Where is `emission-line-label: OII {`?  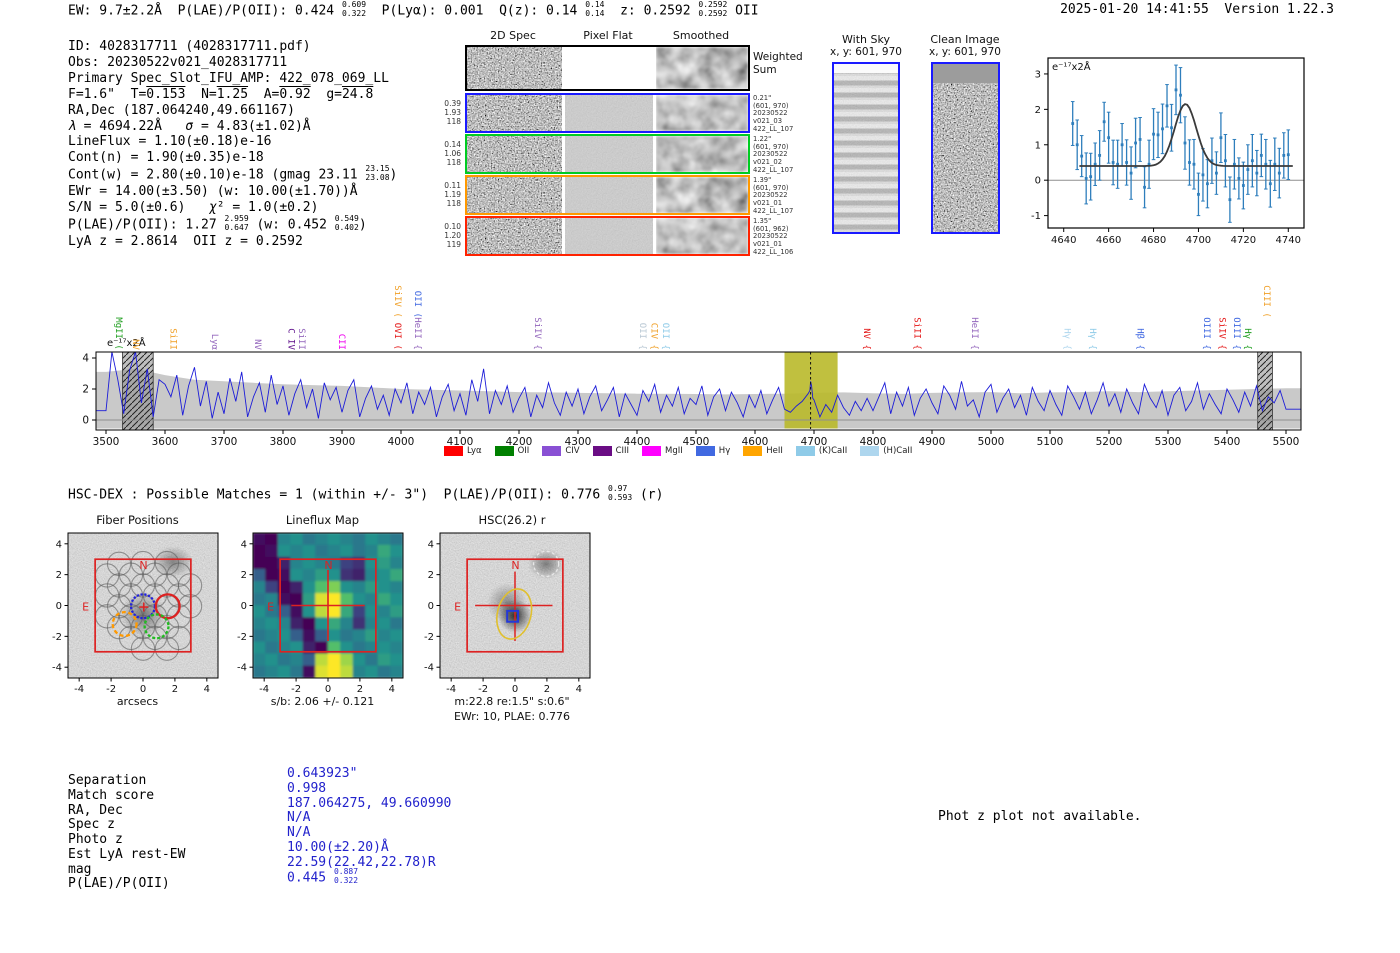 emission-line-label: OII { is located at coordinates (665, 336).